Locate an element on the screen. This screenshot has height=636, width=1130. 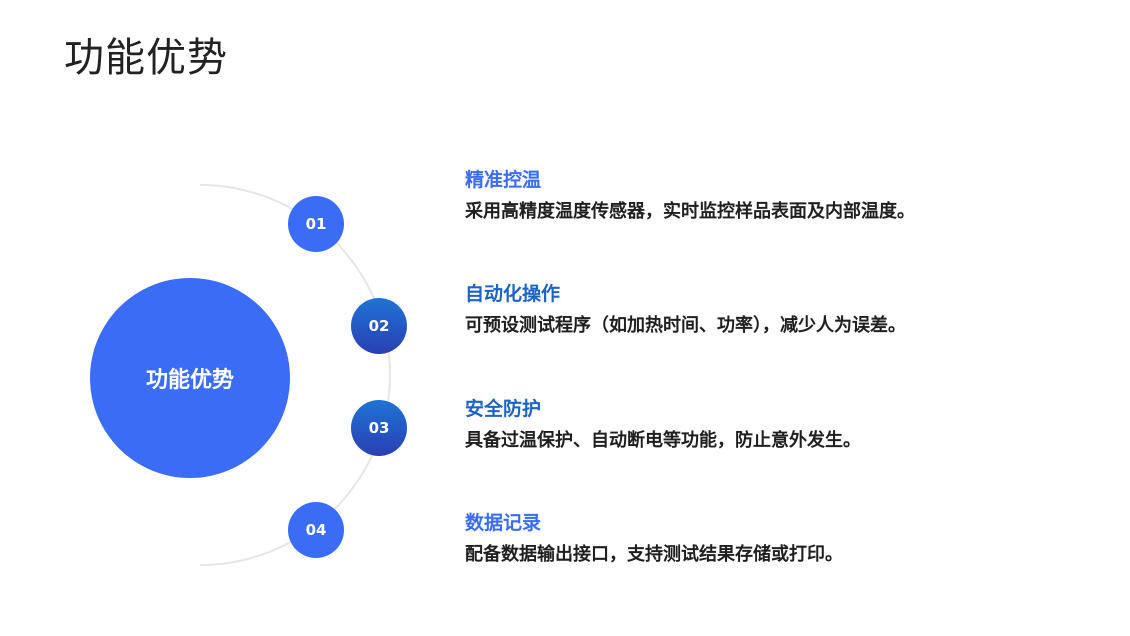
feature-description: 可预设测试程序（如加热时间、功率），减少人为误差。 is located at coordinates (685, 325).